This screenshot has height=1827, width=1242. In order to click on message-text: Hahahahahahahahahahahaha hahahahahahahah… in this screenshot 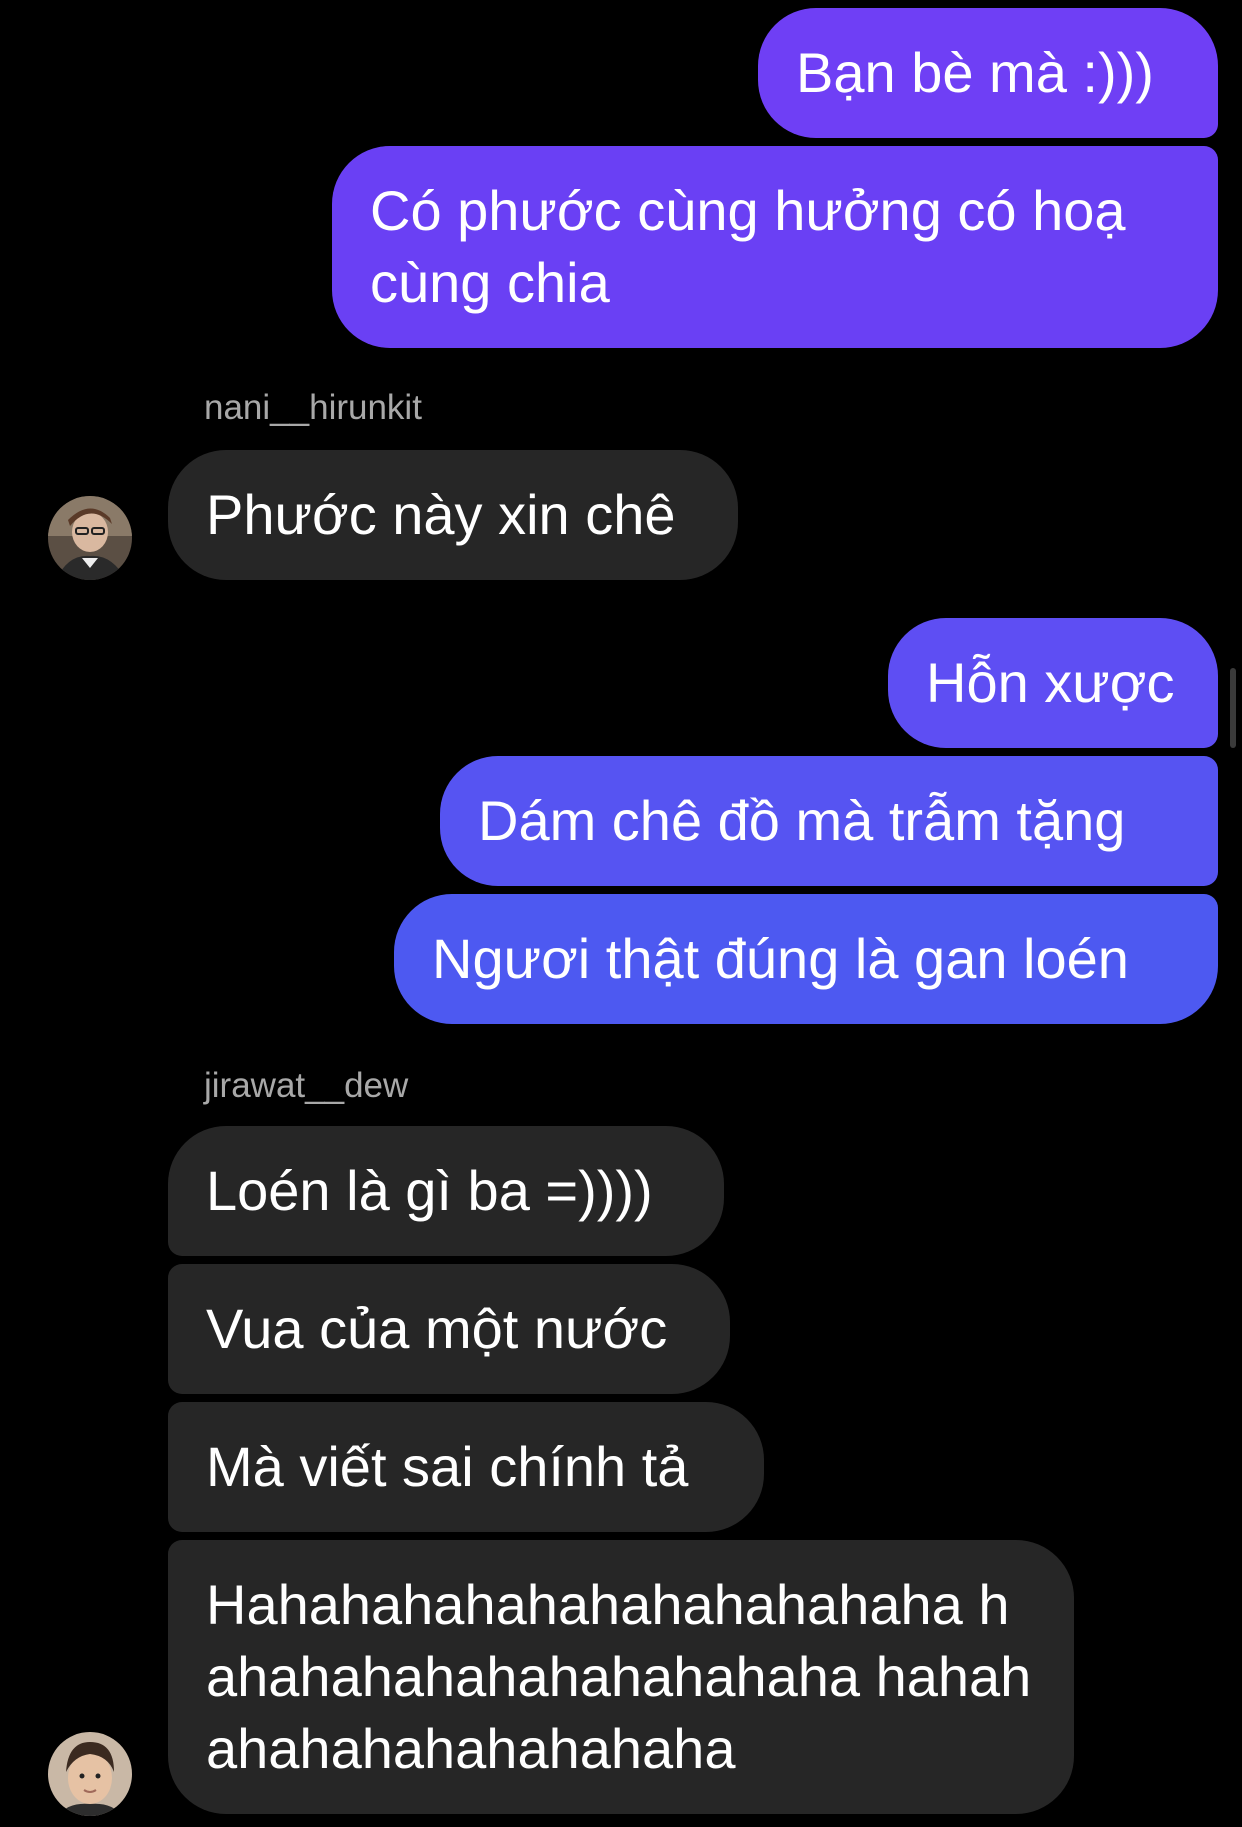, I will do `click(619, 1676)`.